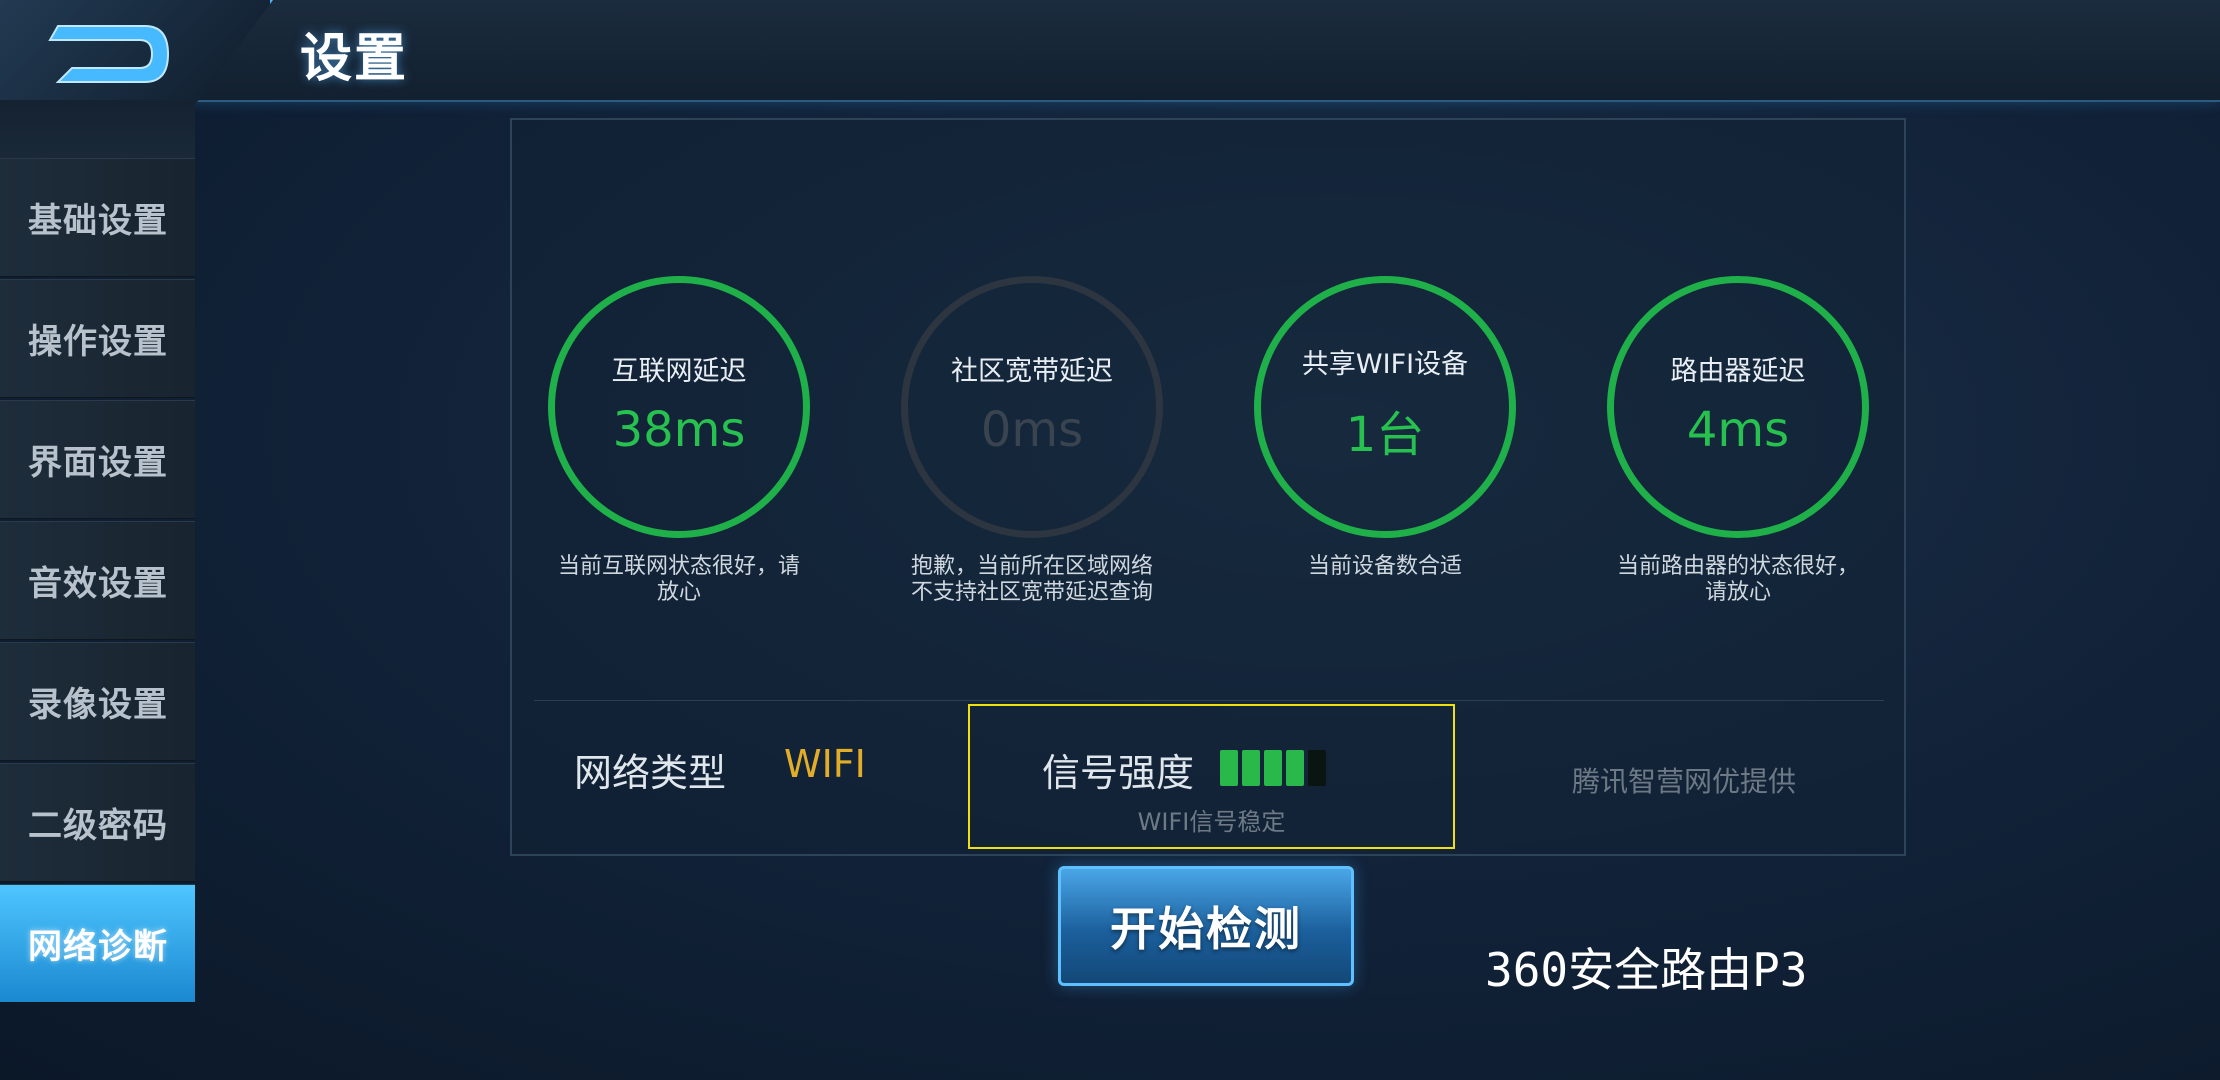 This screenshot has width=2220, height=1080. I want to click on gauge-description-line: 放心, so click(678, 592).